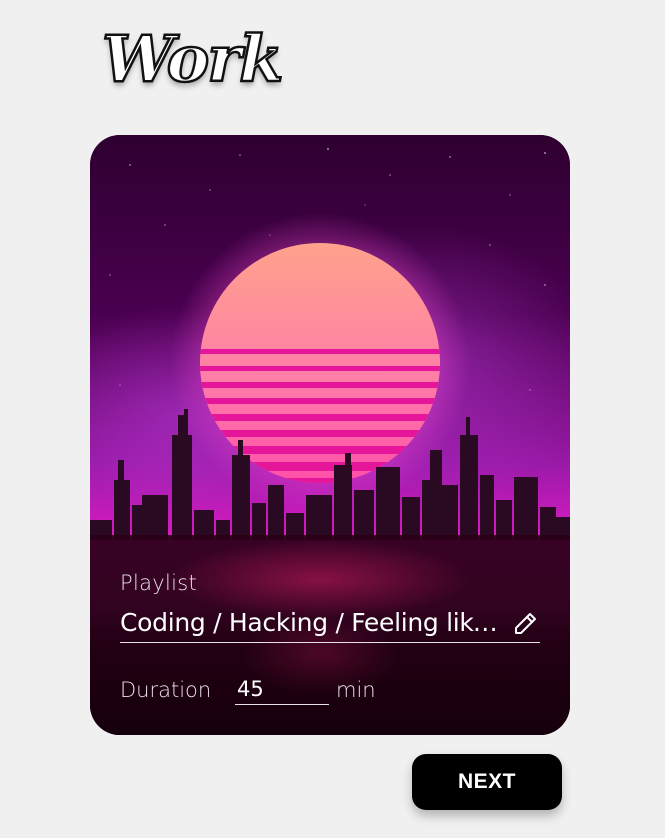 Image resolution: width=665 pixels, height=838 pixels. Describe the element at coordinates (487, 782) in the screenshot. I see `next-button: NEXT` at that location.